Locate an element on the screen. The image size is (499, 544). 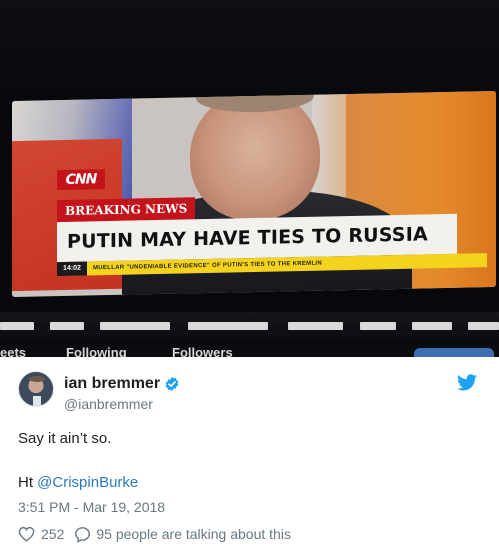
tweet-actions: 252 95 people are talking about this is located at coordinates (154, 534).